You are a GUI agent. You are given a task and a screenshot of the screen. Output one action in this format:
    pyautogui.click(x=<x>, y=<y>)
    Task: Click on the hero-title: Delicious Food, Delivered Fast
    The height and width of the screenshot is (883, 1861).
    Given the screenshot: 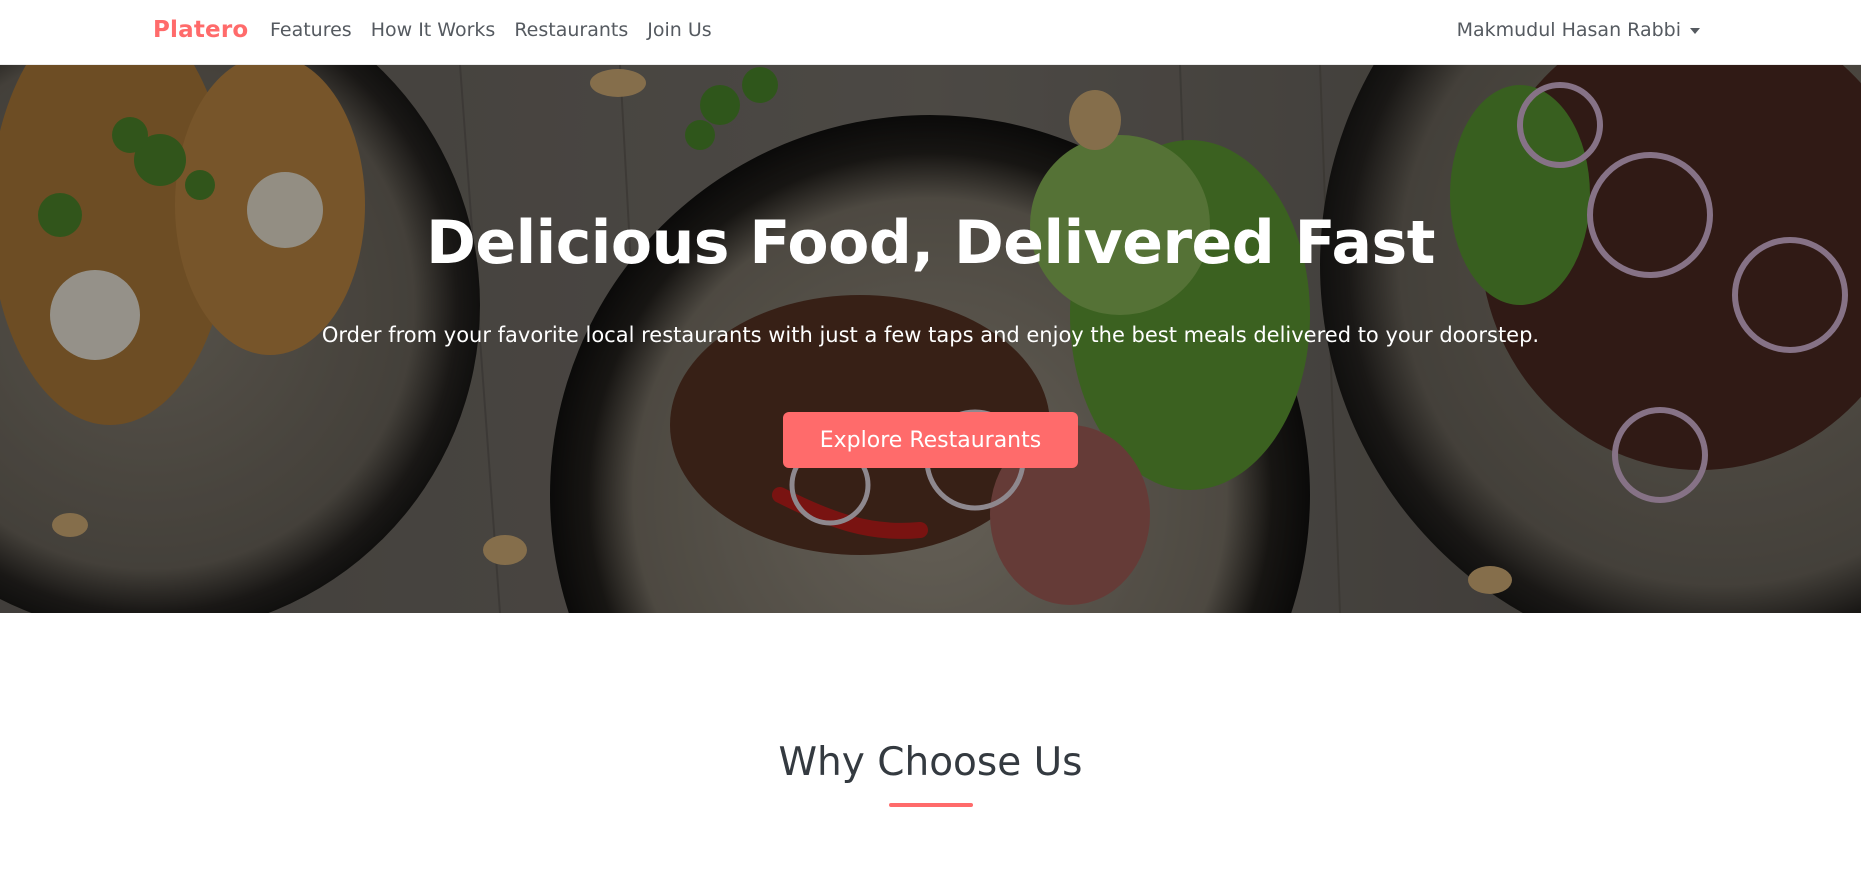 What is the action you would take?
    pyautogui.click(x=930, y=243)
    